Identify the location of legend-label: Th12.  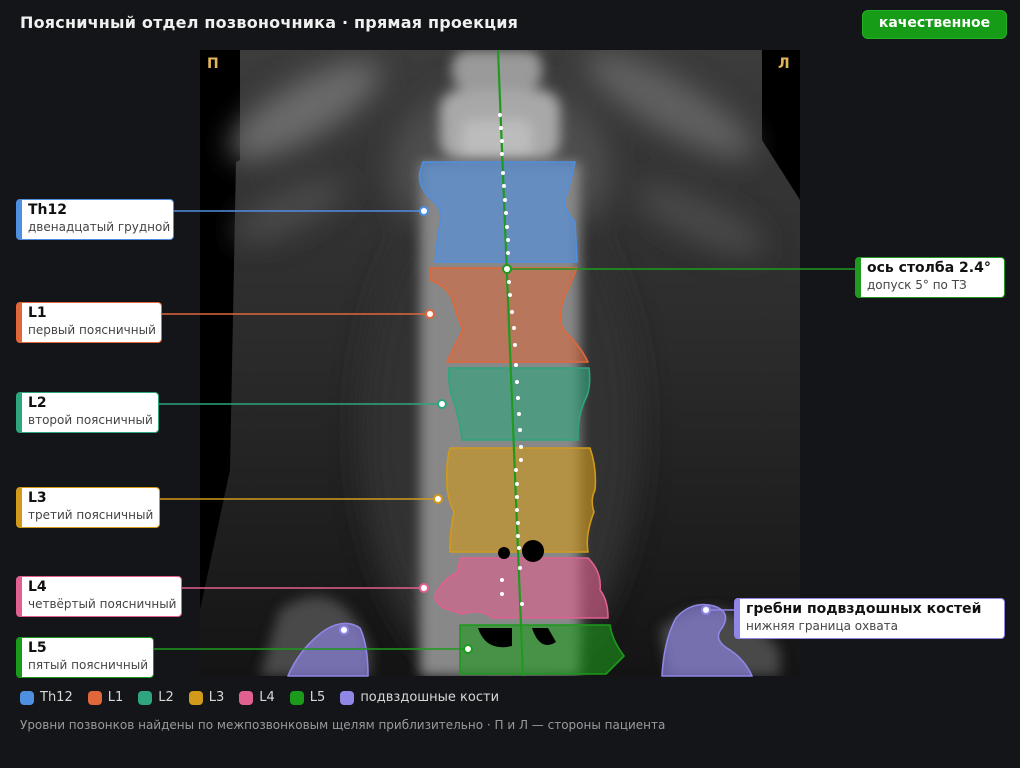
(56, 697).